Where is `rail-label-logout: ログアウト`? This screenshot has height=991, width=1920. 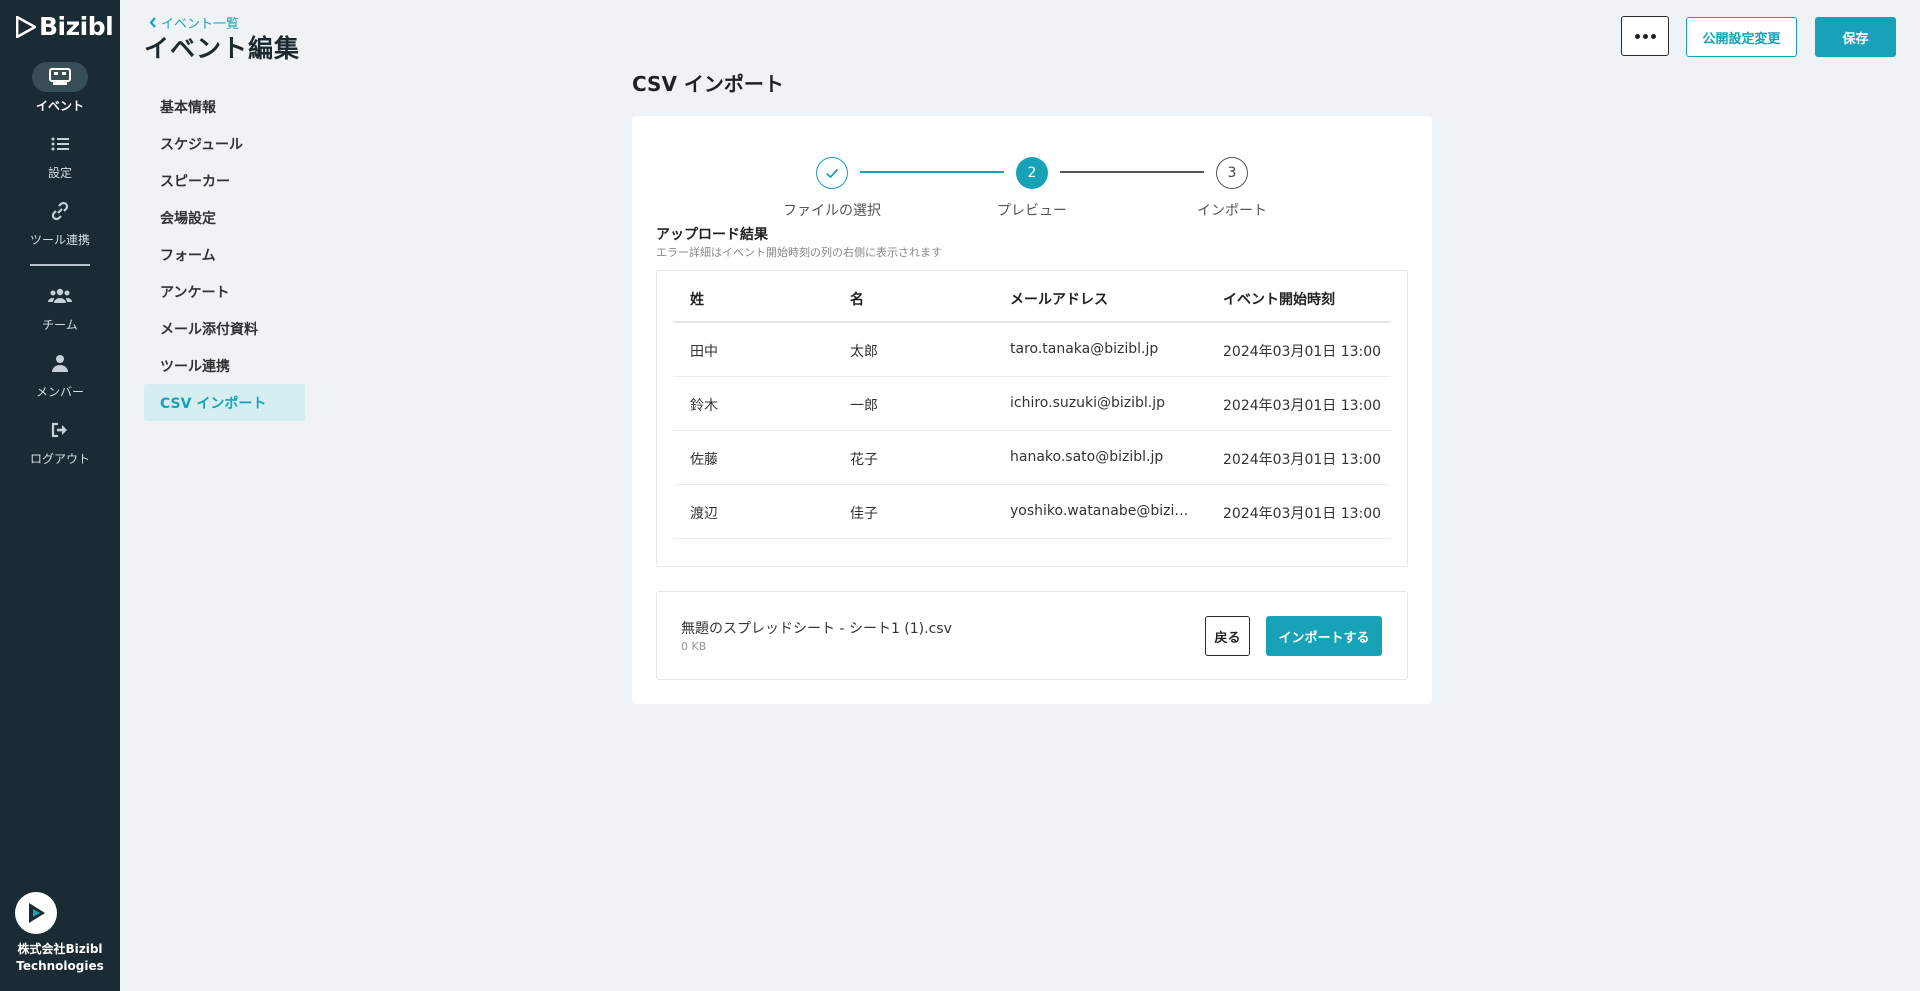
rail-label-logout: ログアウト is located at coordinates (59, 459).